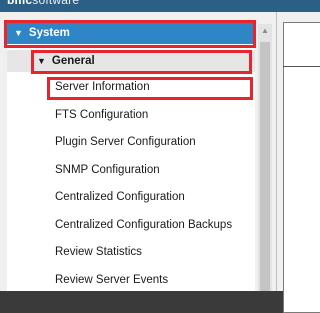 This screenshot has width=320, height=313. Describe the element at coordinates (265, 31) in the screenshot. I see `scroll-up-arrow-icon: ▲` at that location.